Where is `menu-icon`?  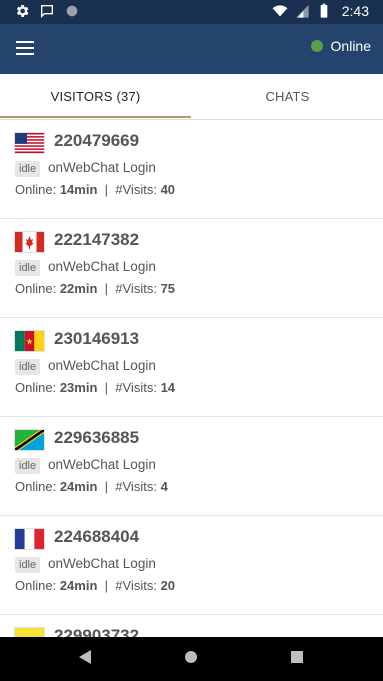
menu-icon is located at coordinates (25, 48).